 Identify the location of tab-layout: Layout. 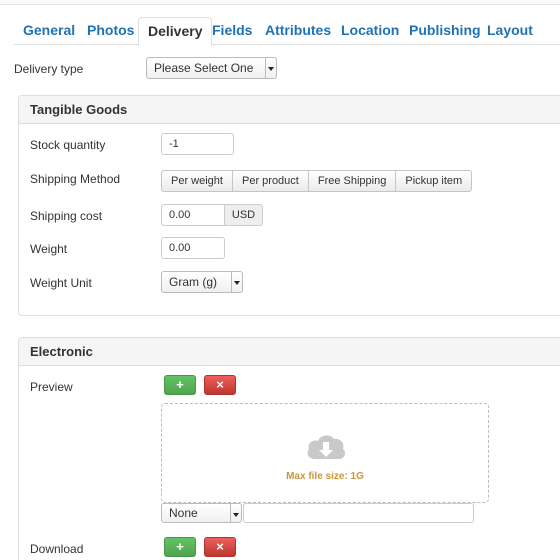
(510, 31).